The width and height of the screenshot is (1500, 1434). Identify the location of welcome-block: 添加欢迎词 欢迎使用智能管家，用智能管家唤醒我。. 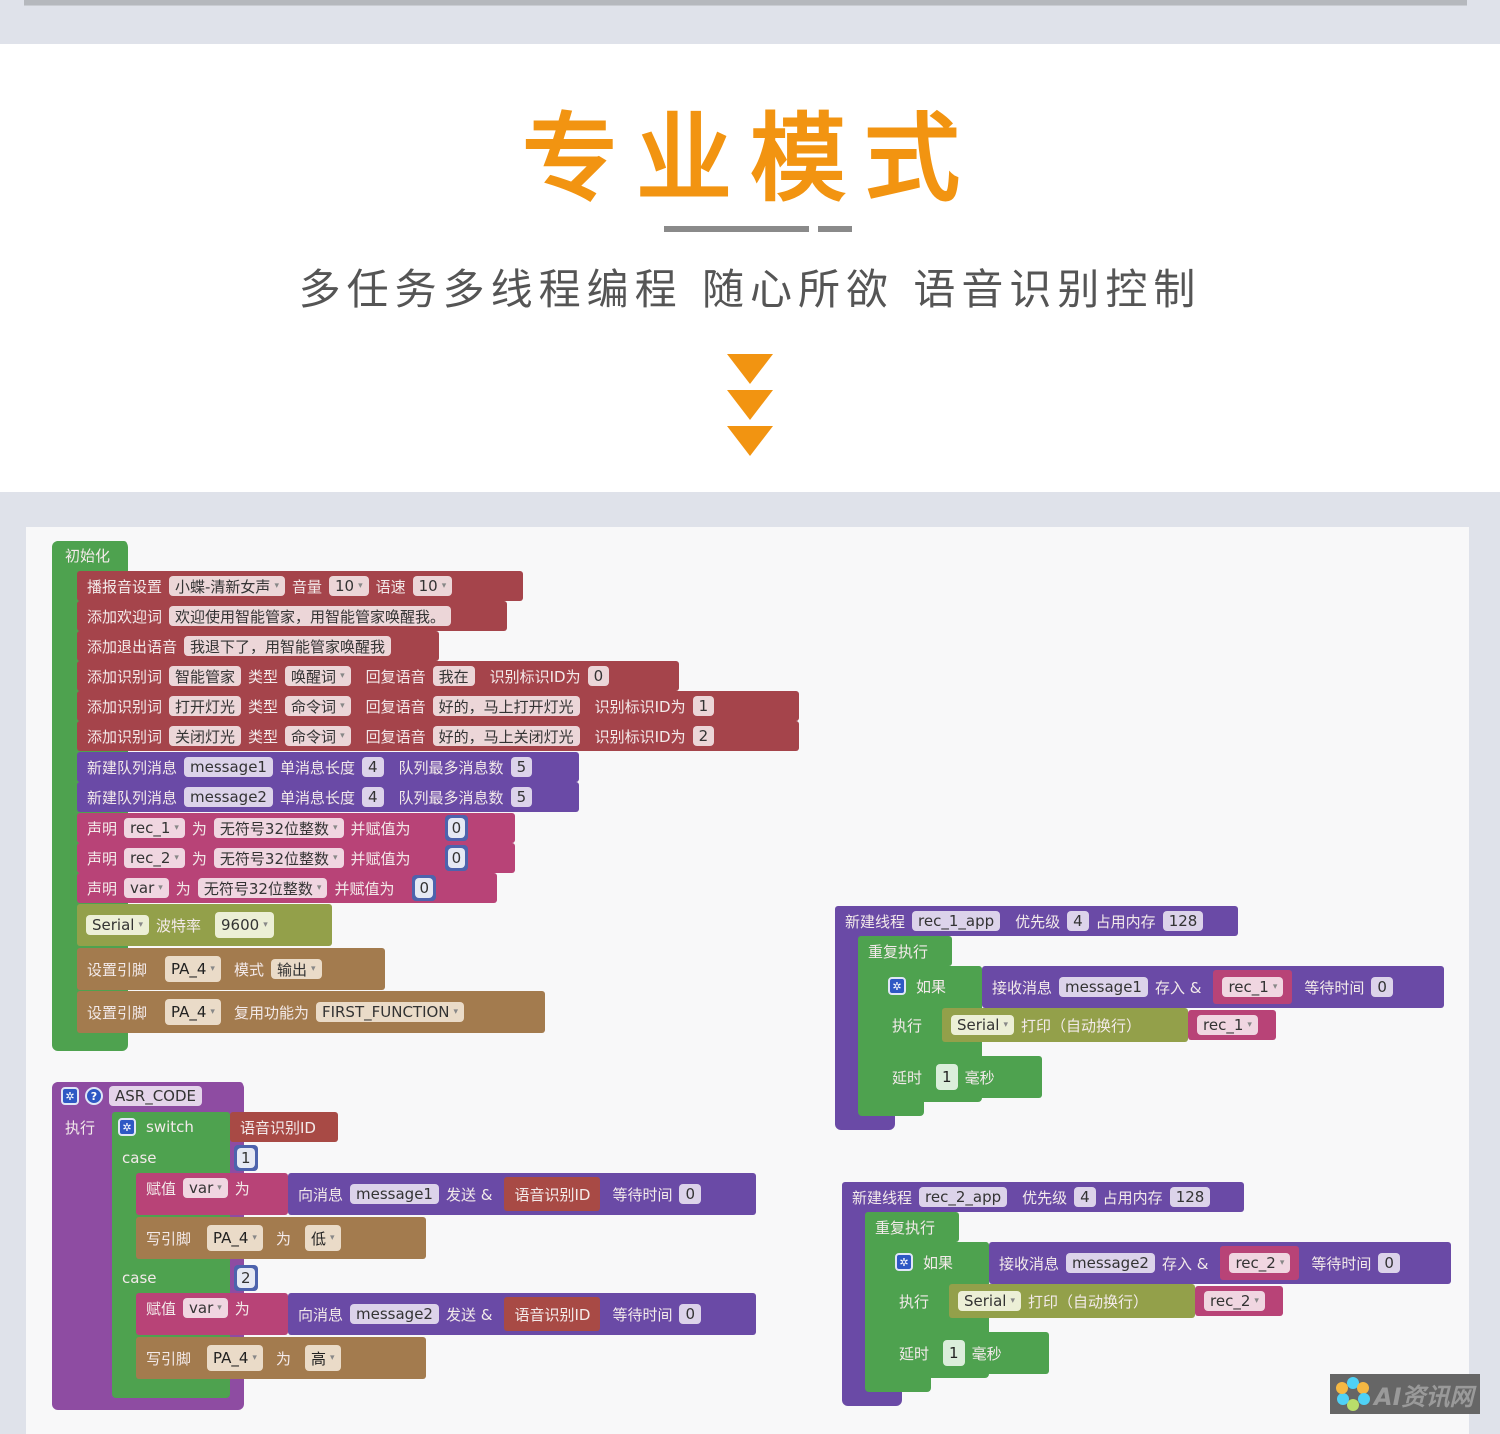
(292, 616).